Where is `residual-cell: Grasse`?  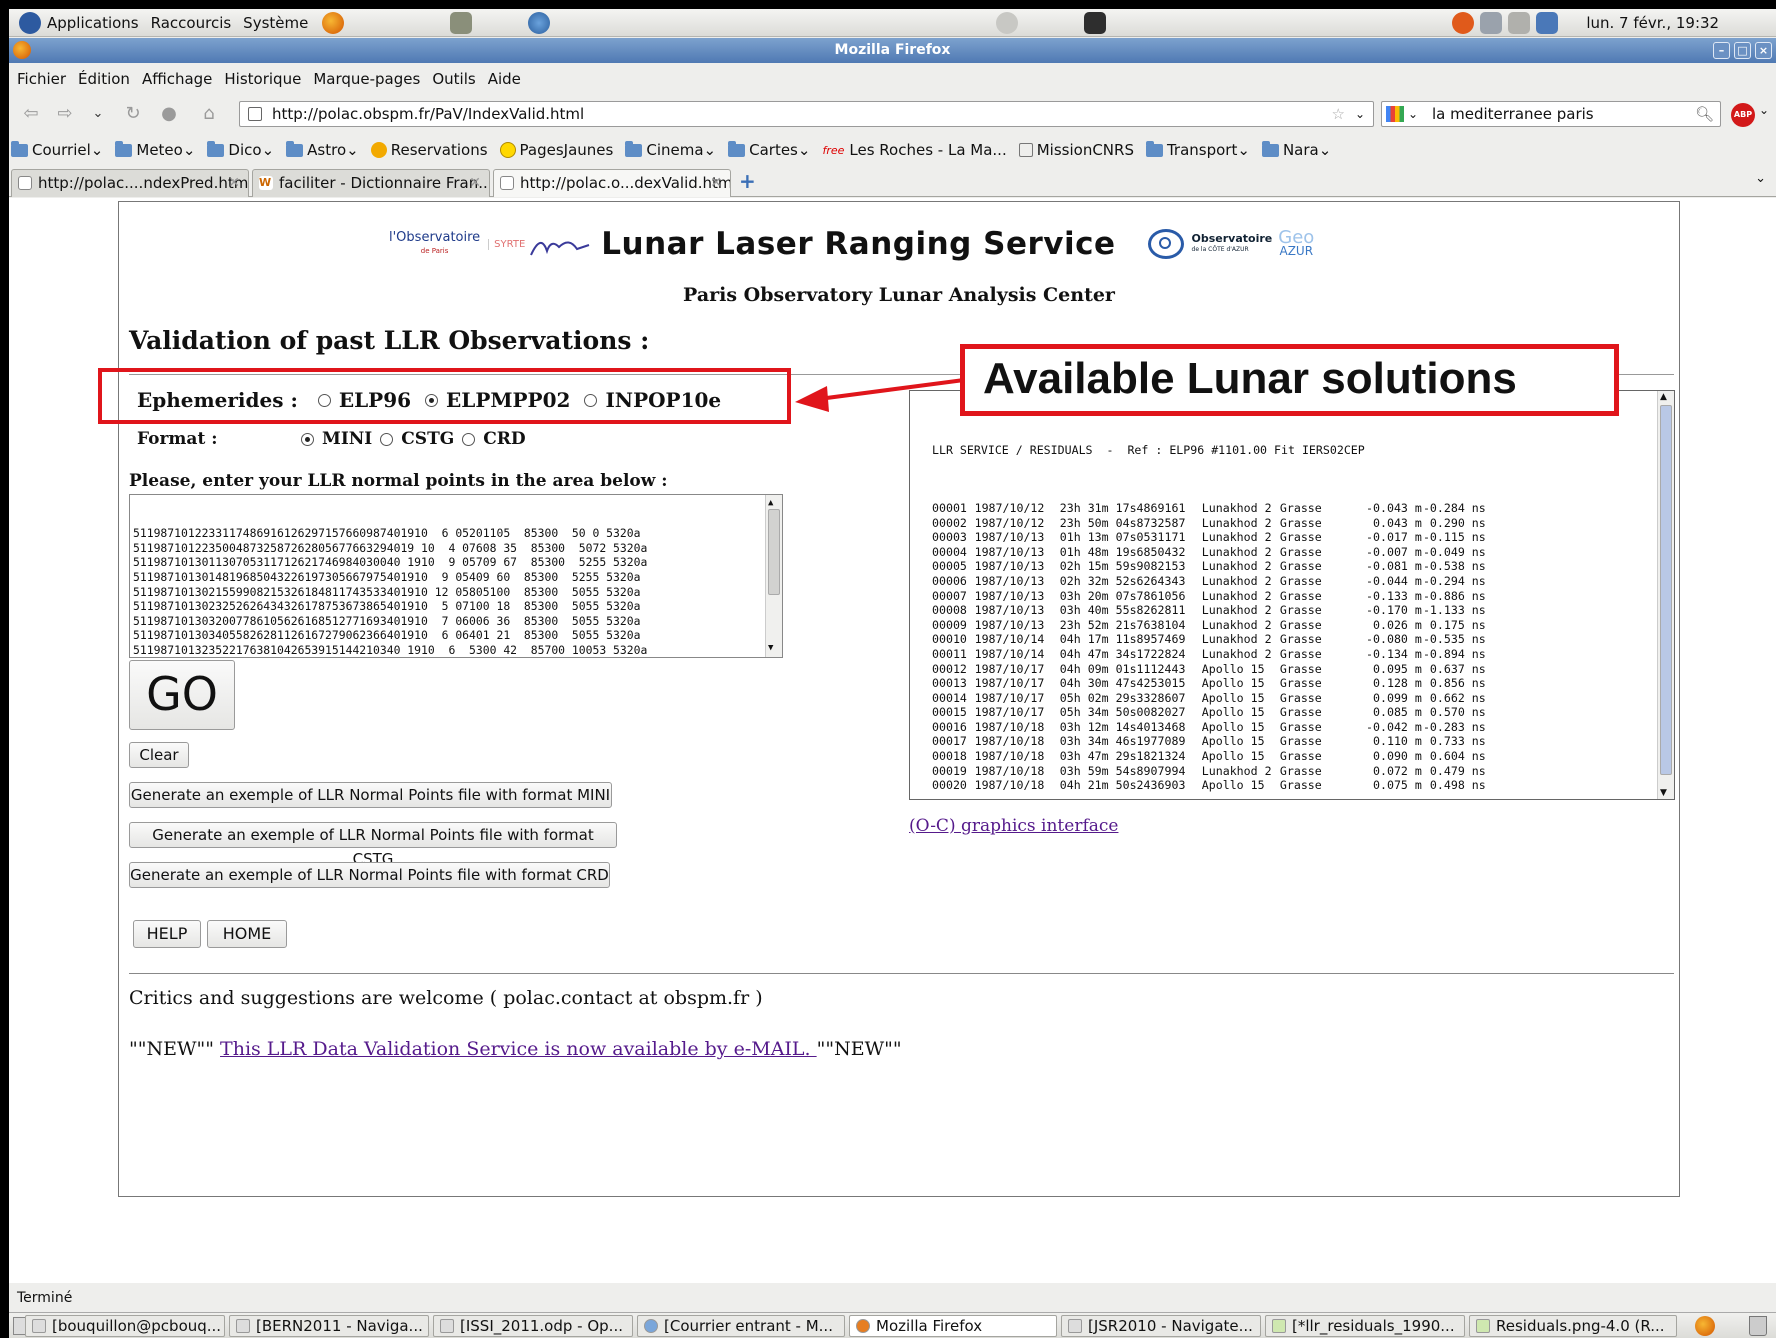
residual-cell: Grasse is located at coordinates (1300, 566).